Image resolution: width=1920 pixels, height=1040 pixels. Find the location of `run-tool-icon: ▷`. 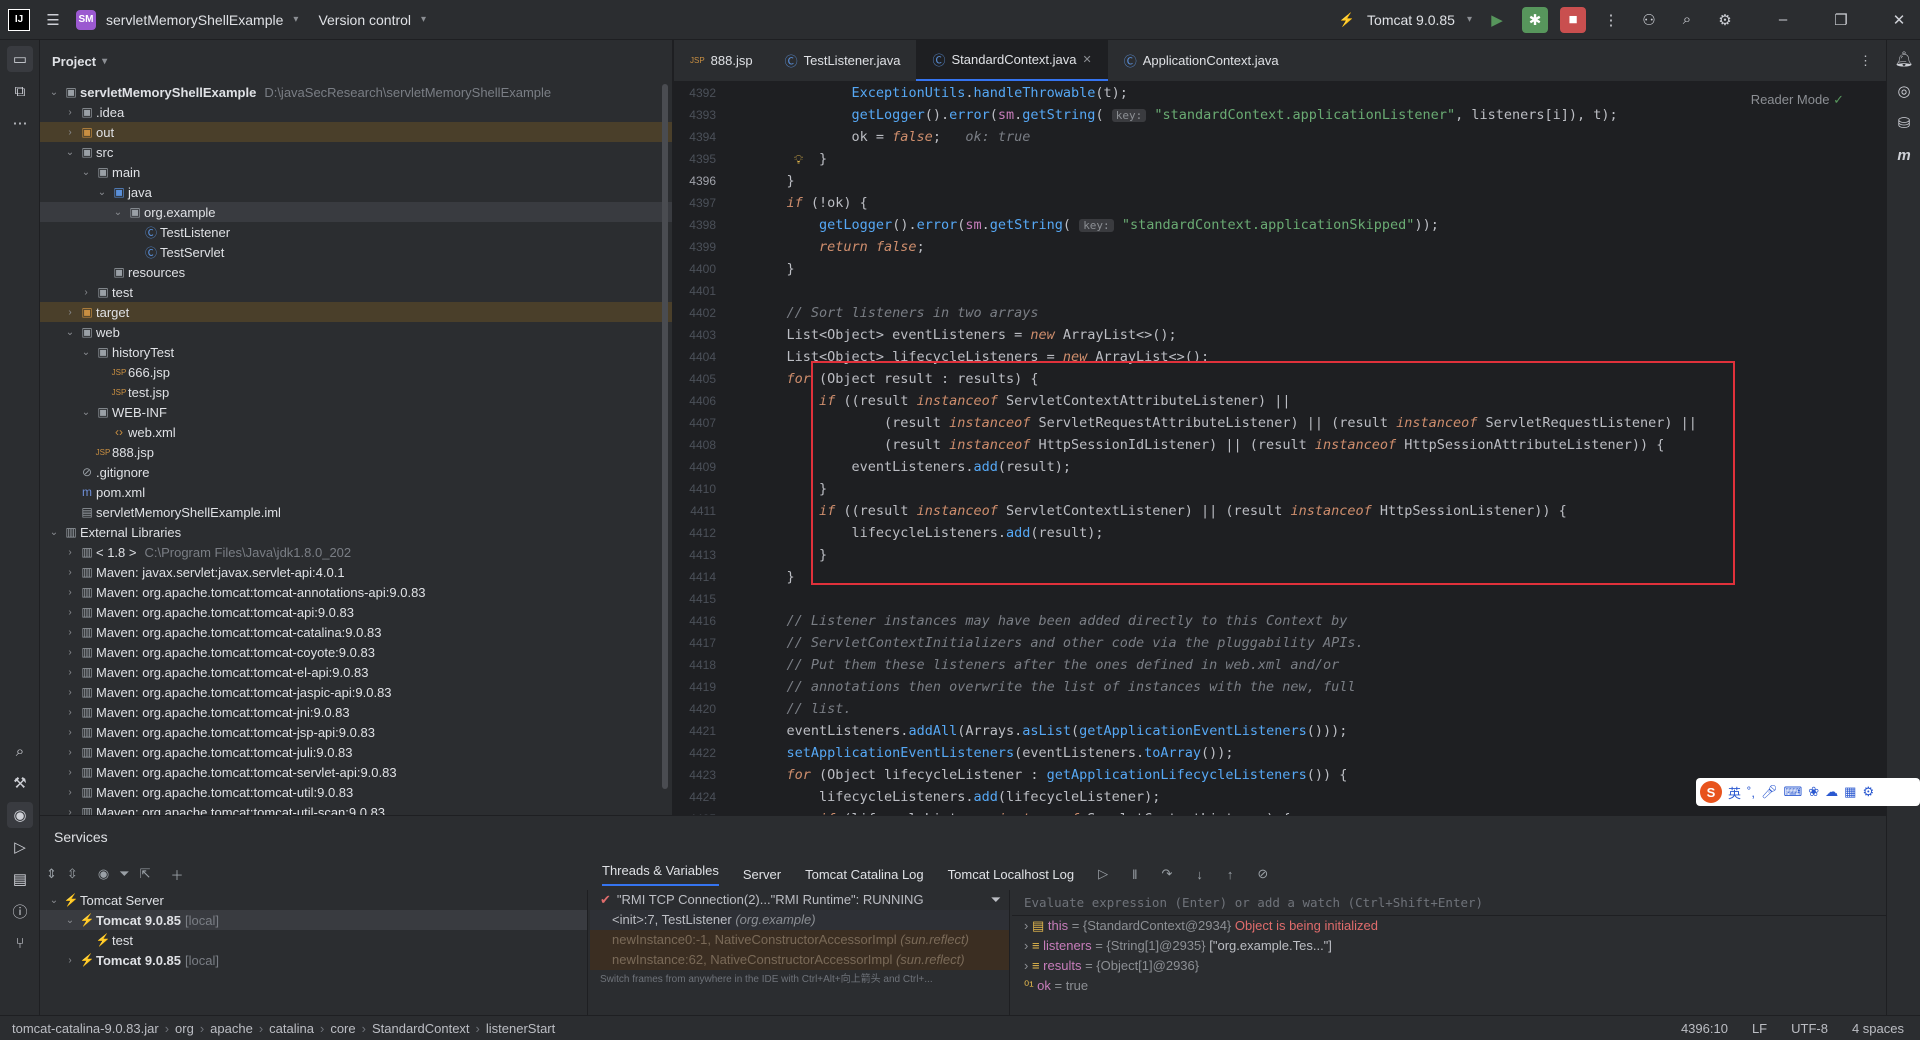

run-tool-icon: ▷ is located at coordinates (20, 847).